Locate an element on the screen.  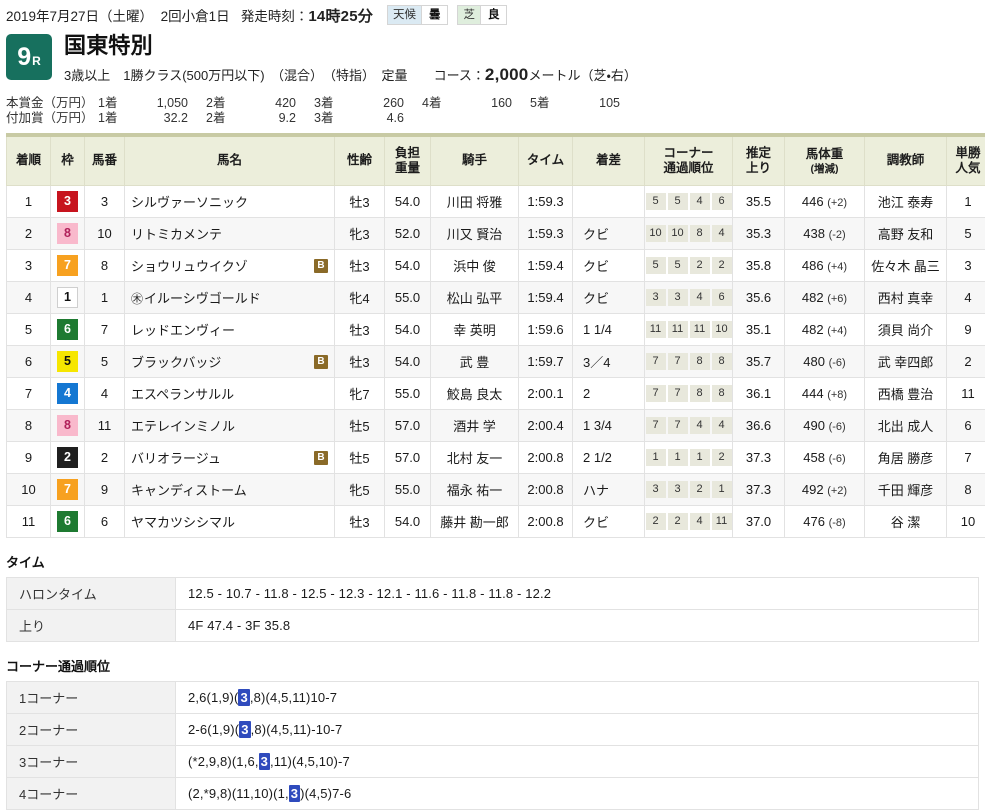
horse-name-cell: レッドエンヴィー is located at coordinates (230, 330).